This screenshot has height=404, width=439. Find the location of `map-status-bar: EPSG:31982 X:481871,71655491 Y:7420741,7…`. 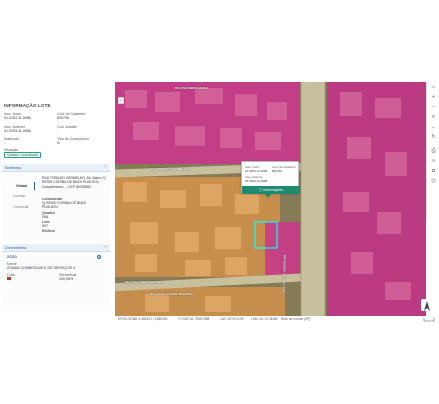

map-status-bar: EPSG:31982 X:481871,71655491 Y:7420741,7… is located at coordinates (270, 319).